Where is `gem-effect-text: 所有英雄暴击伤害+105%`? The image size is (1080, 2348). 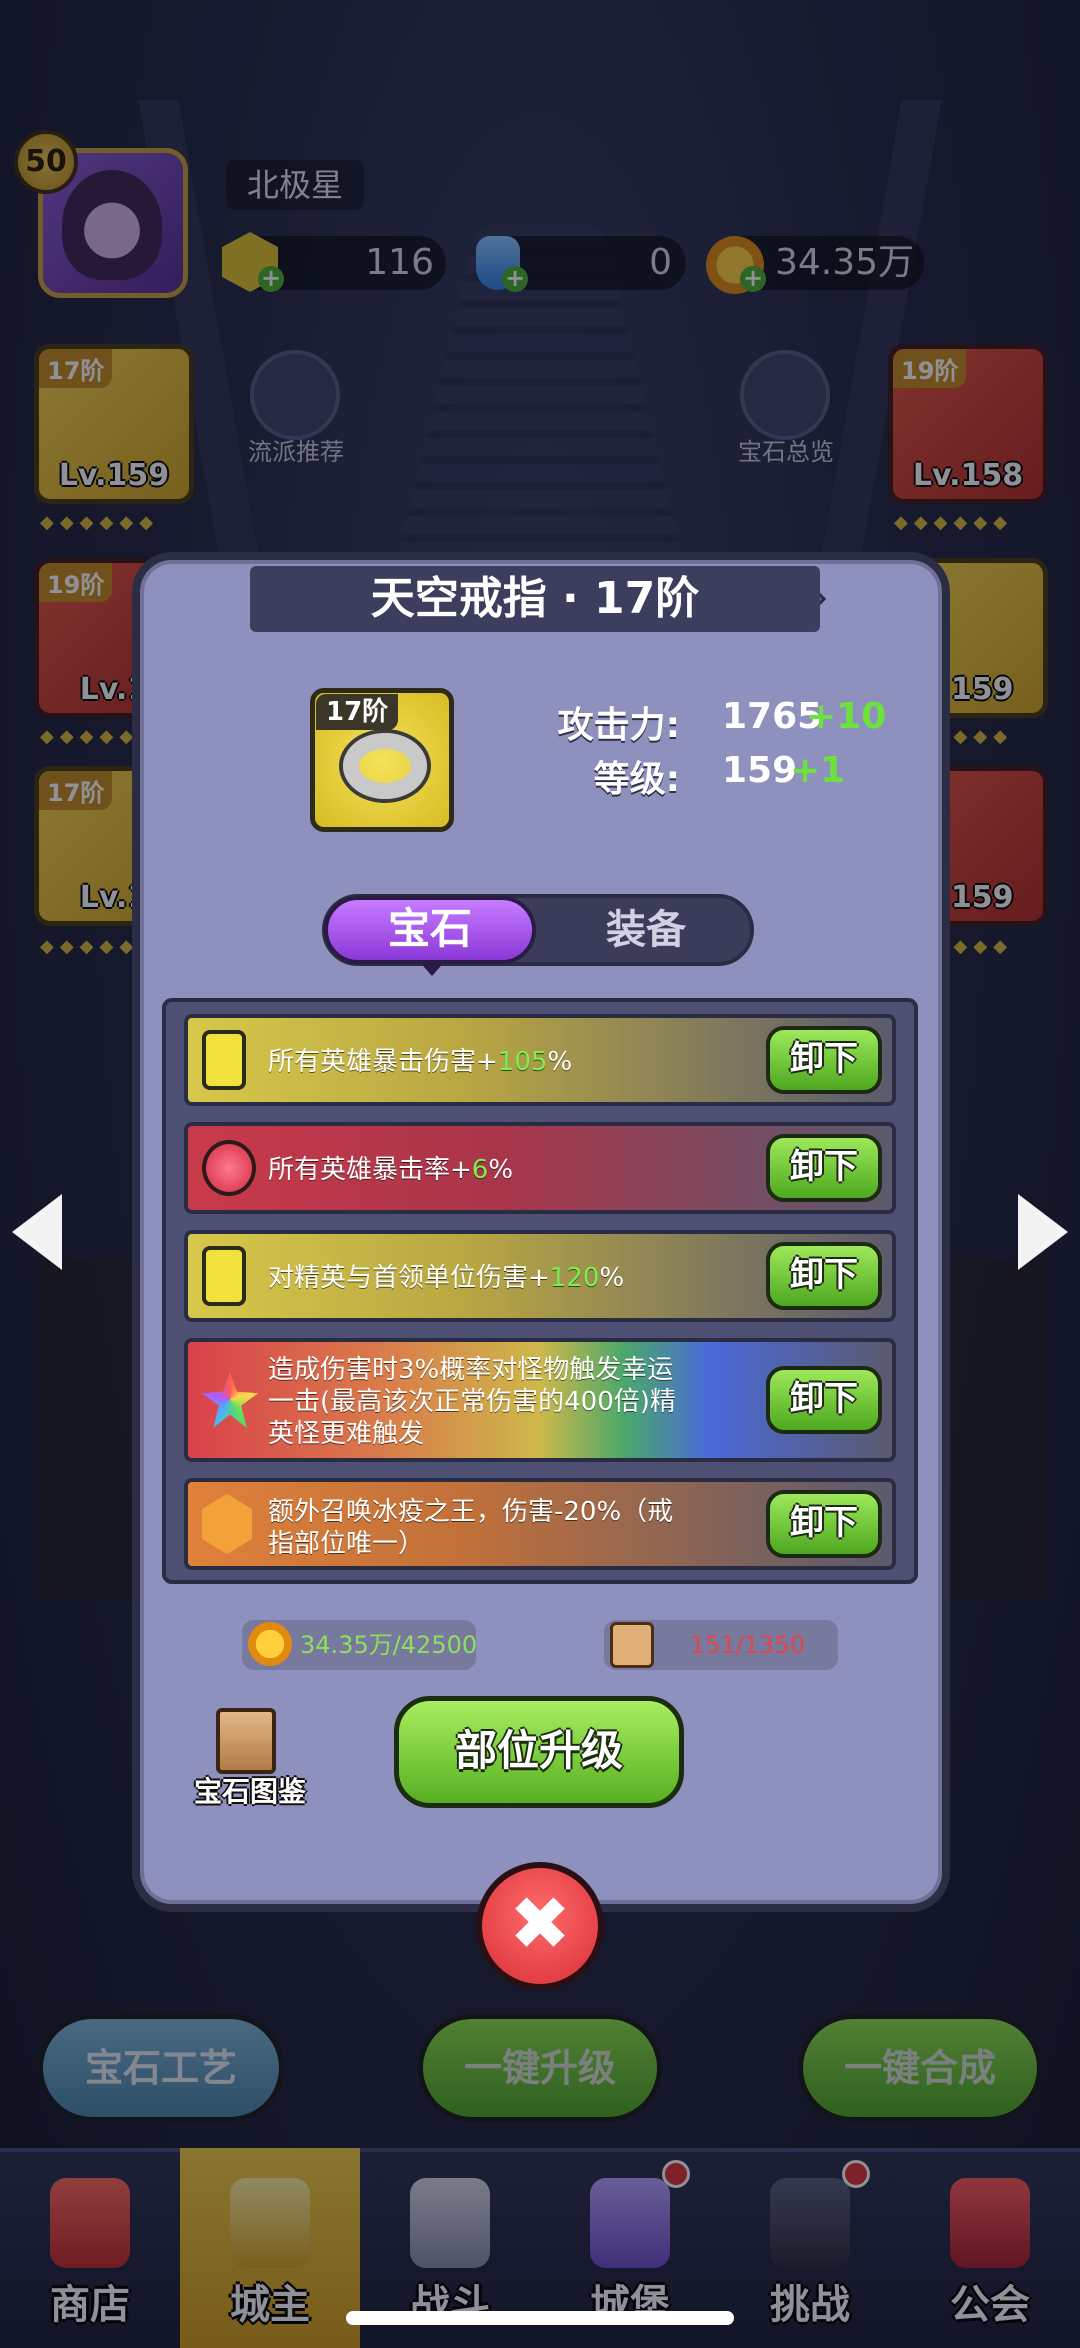
gem-effect-text: 所有英雄暴击伤害+105% is located at coordinates (420, 1062).